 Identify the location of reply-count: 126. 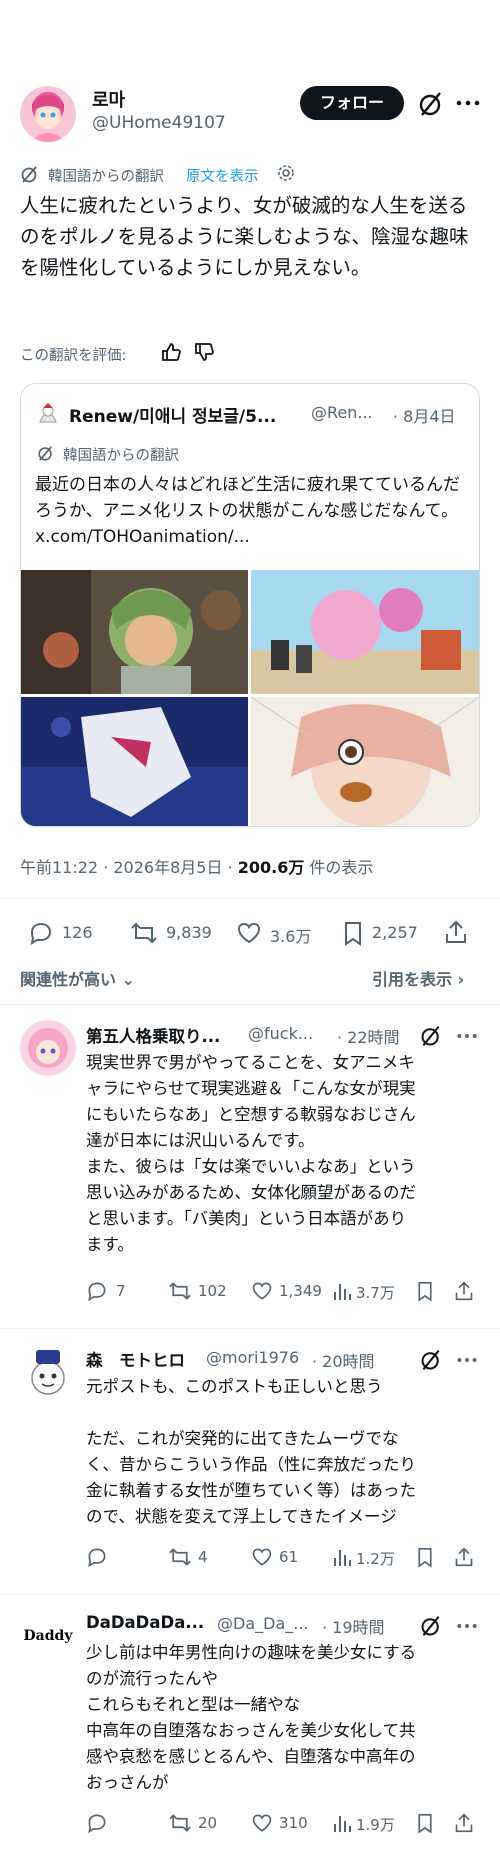
(77, 932).